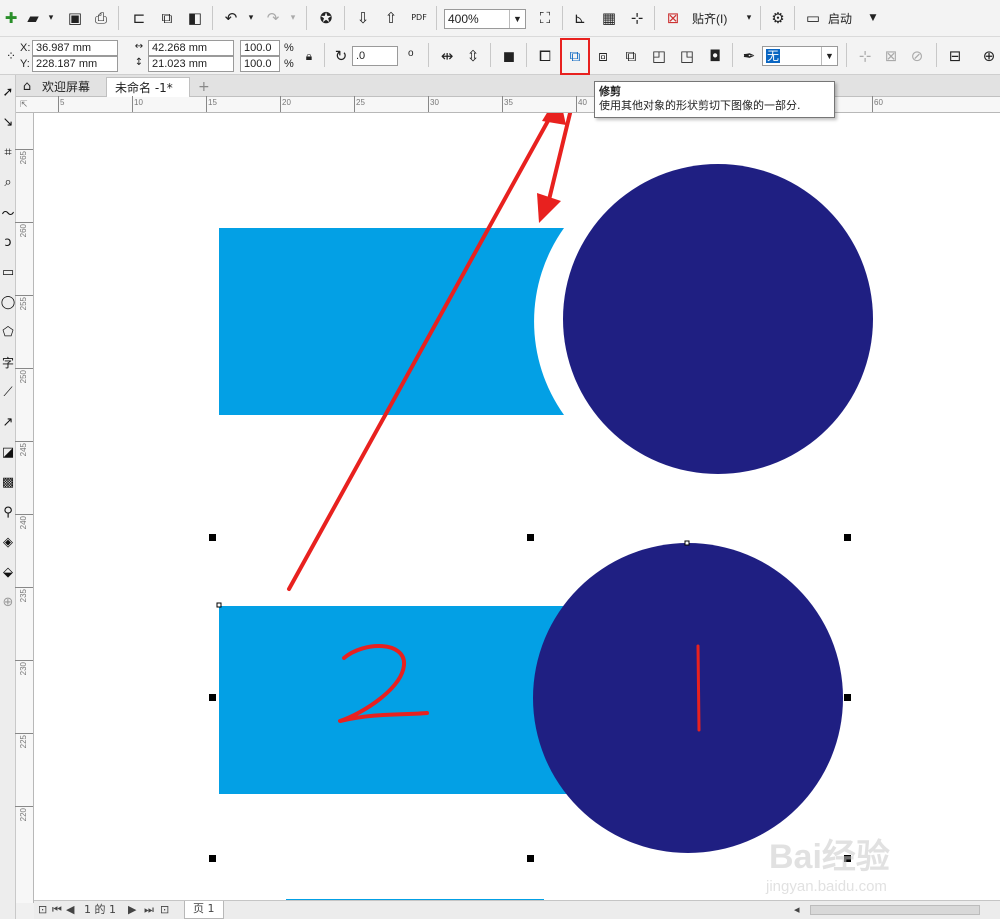 The image size is (1000, 919). Describe the element at coordinates (709, 19) in the screenshot. I see `snap-to-button: 贴齐(I)` at that location.